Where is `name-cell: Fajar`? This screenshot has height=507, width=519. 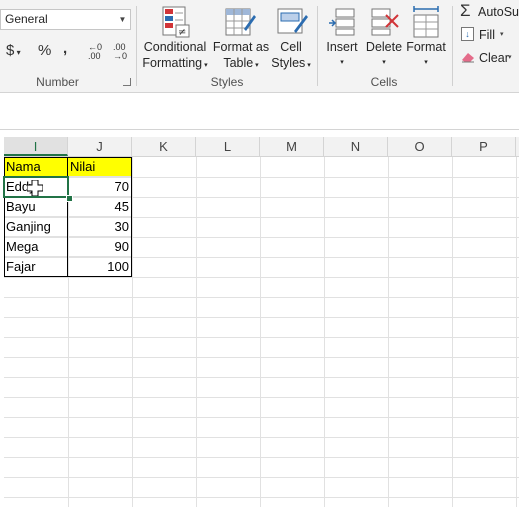
name-cell: Fajar is located at coordinates (36, 267).